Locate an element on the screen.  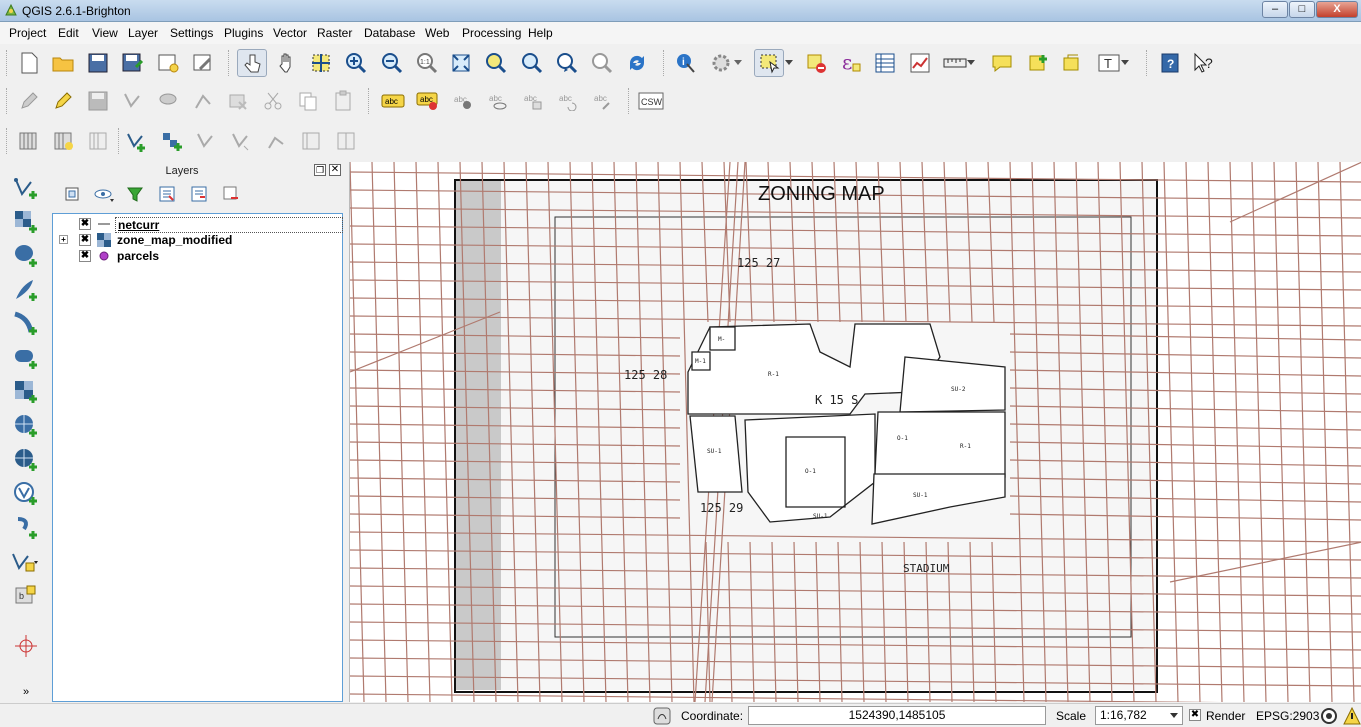
maximize-button: □ is located at coordinates (1302, 9).